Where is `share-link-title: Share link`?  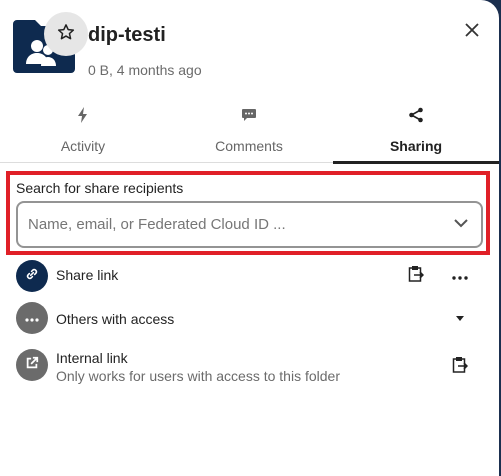
share-link-title: Share link is located at coordinates (87, 275).